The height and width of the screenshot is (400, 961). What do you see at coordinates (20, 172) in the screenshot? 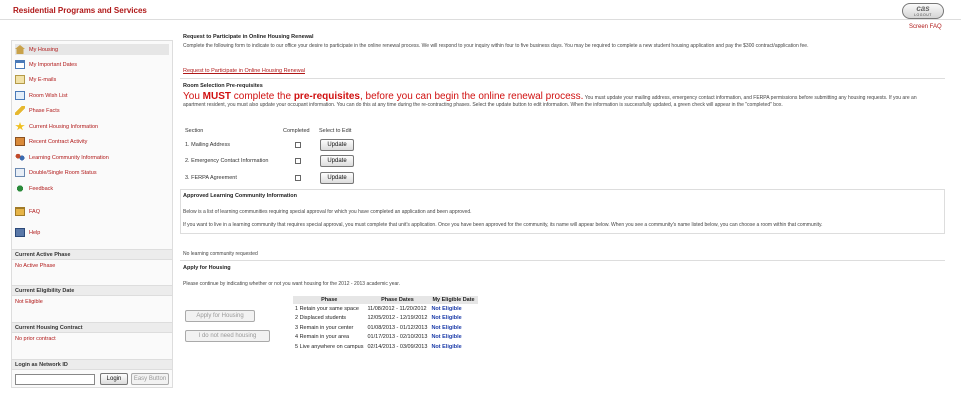
I see `document-icon` at bounding box center [20, 172].